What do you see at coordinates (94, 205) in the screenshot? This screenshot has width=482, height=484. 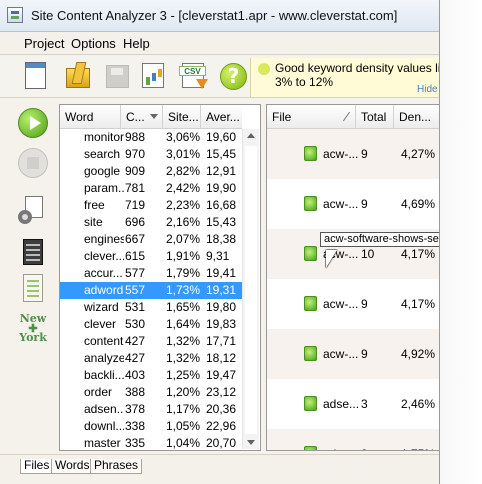 I see `word-cell: free` at bounding box center [94, 205].